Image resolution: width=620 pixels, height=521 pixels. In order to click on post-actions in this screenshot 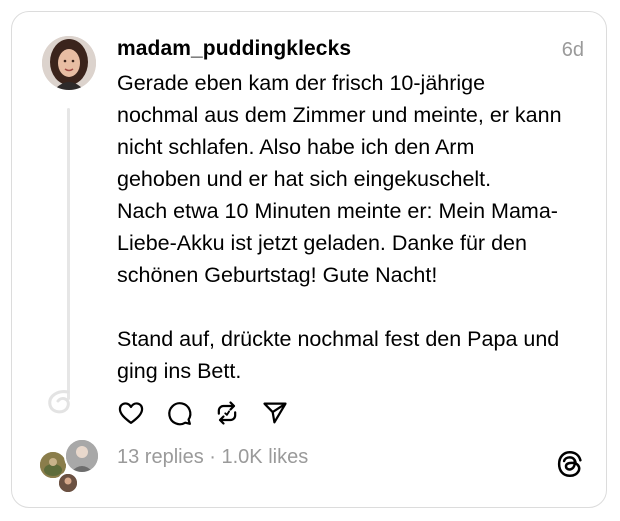, I will do `click(203, 413)`.